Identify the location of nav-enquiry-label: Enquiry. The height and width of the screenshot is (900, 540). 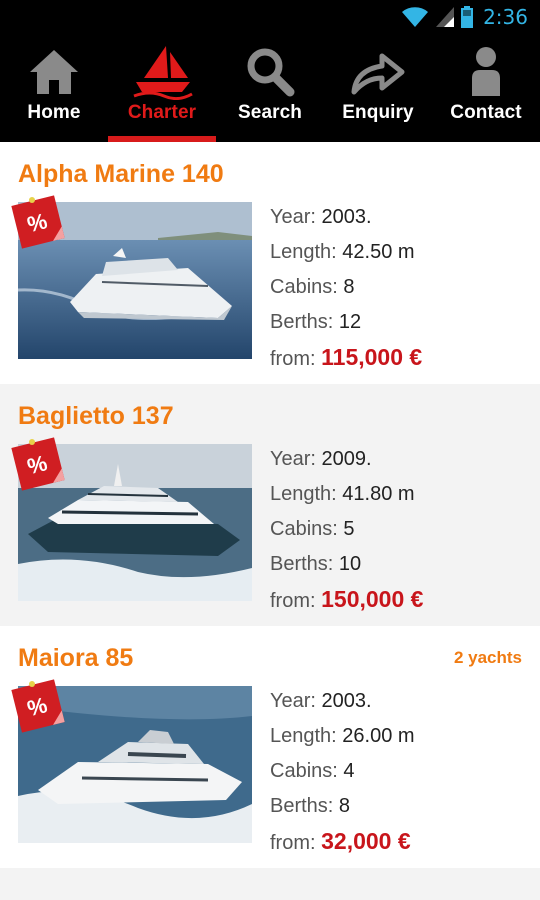
(378, 112).